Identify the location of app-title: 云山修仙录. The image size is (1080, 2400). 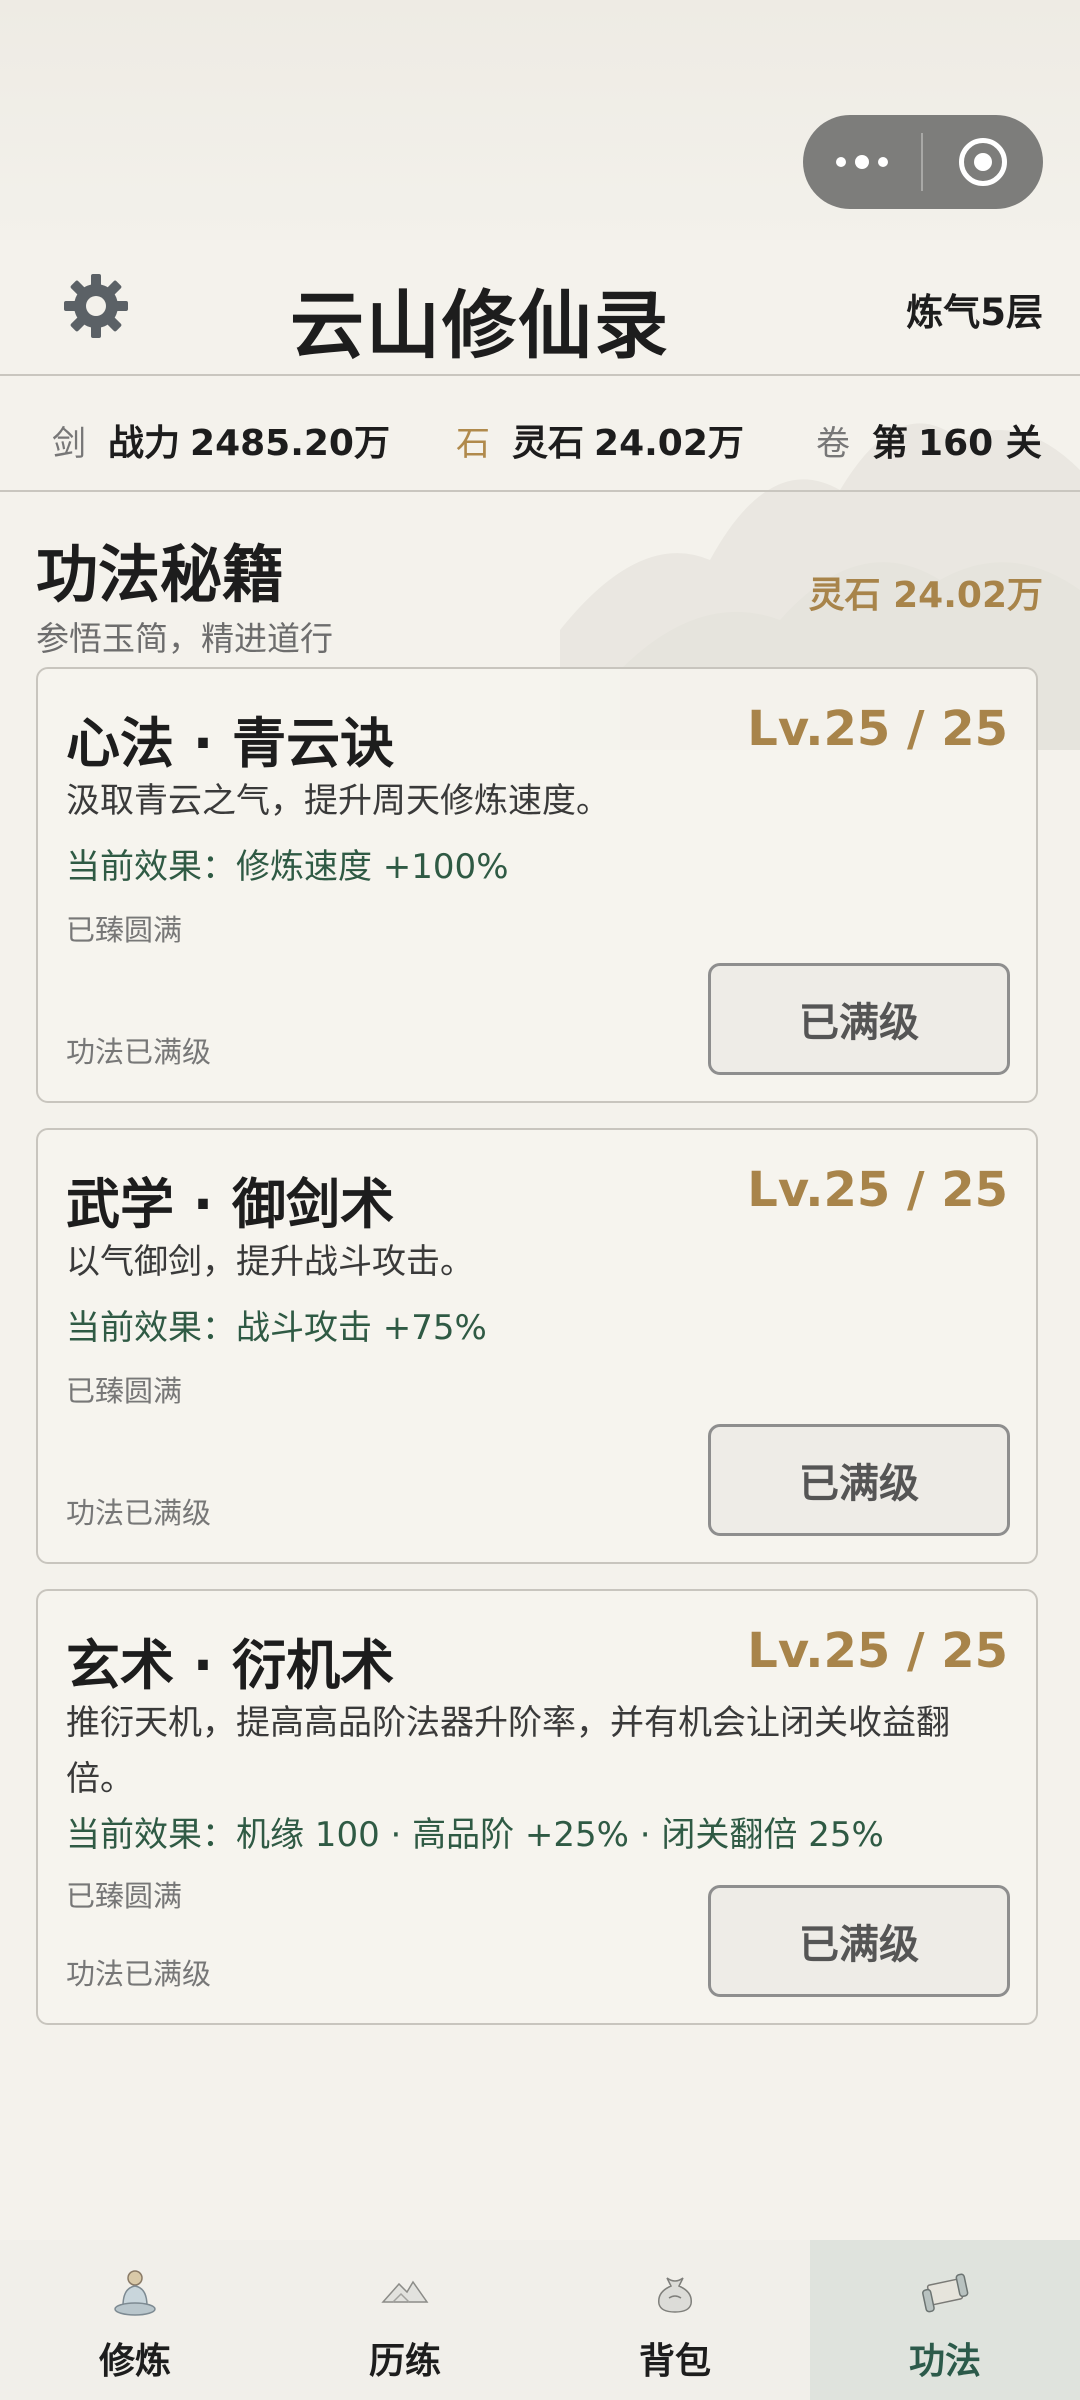
(480, 326).